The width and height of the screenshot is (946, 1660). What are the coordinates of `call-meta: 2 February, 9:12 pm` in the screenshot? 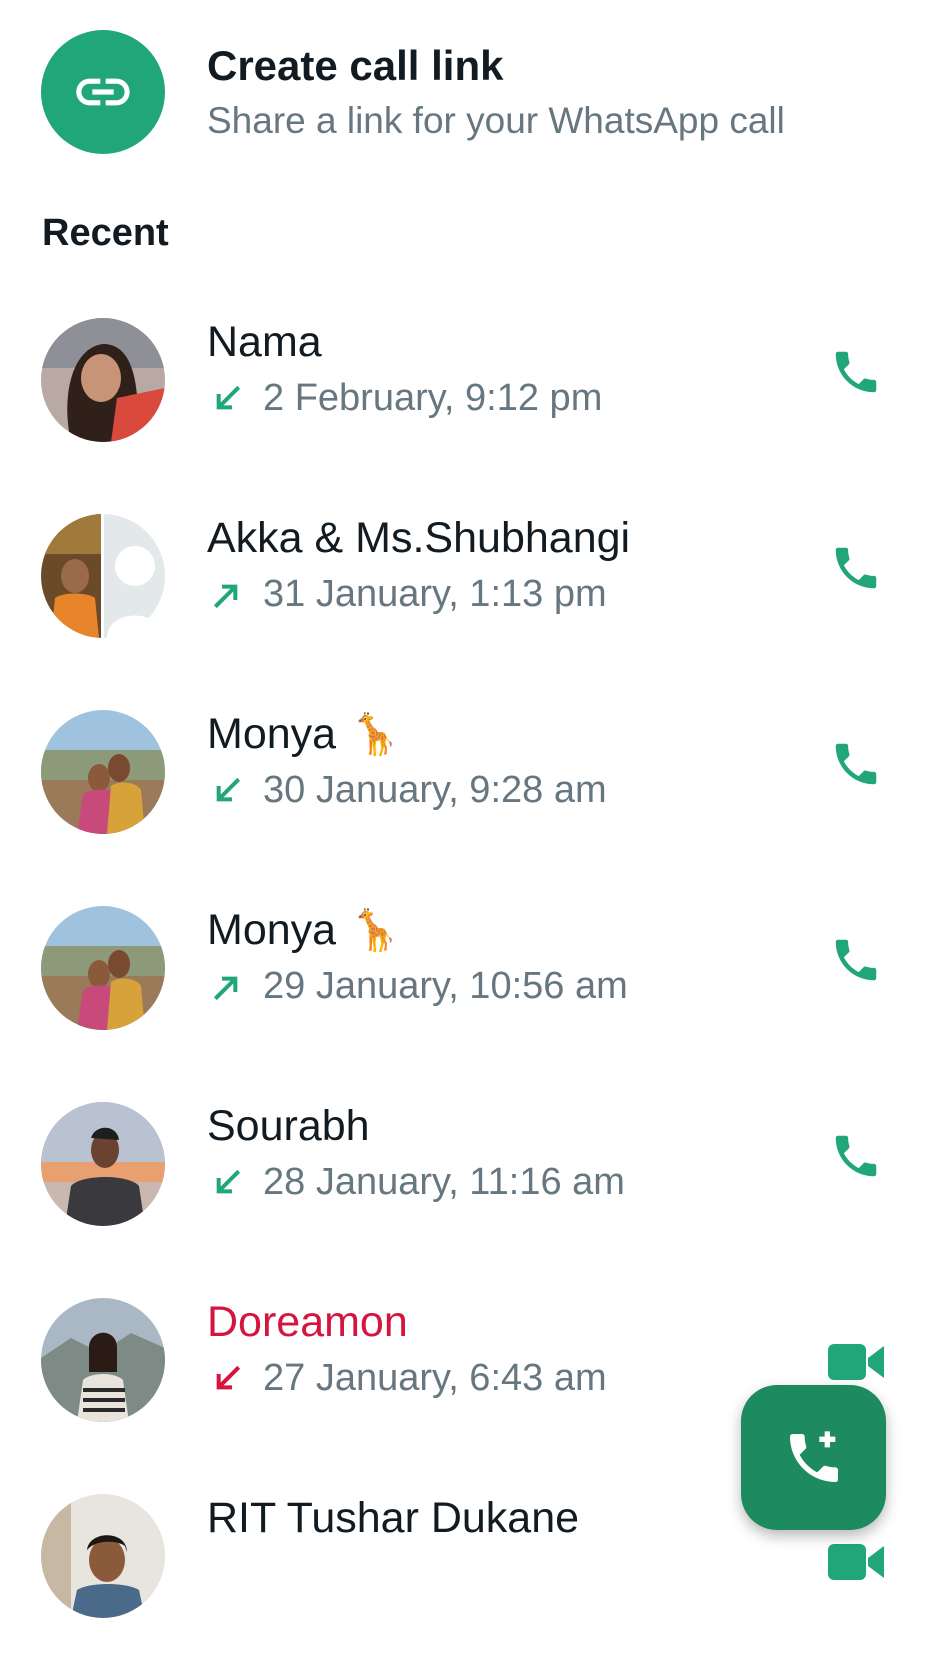 It's located at (404, 398).